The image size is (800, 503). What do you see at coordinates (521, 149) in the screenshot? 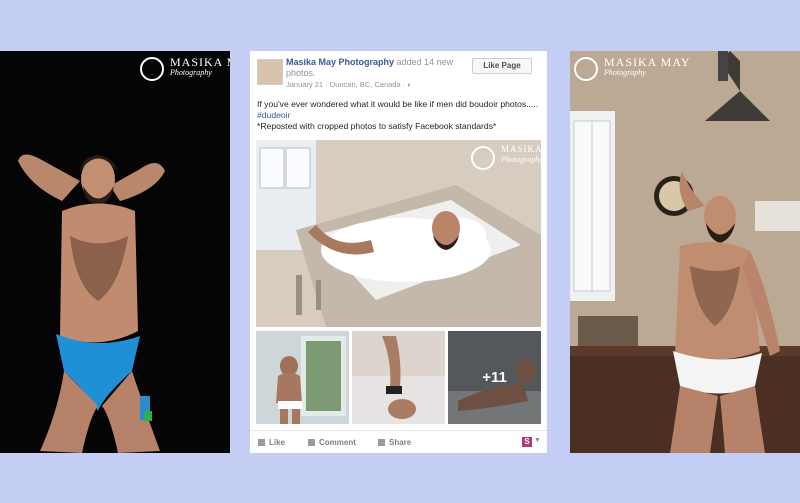
I see `watermark-brand: MASIKA MAY` at bounding box center [521, 149].